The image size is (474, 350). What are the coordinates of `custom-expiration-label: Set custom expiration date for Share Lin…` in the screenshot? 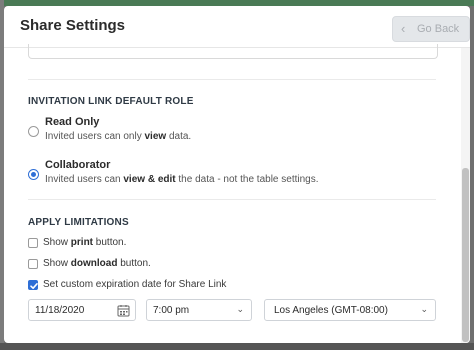 It's located at (135, 284).